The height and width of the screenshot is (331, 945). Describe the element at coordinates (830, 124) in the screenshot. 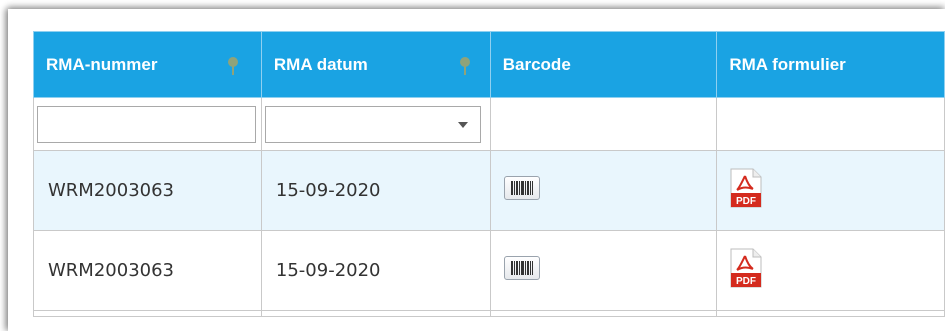

I see `filter-cell-rma-formulier` at that location.